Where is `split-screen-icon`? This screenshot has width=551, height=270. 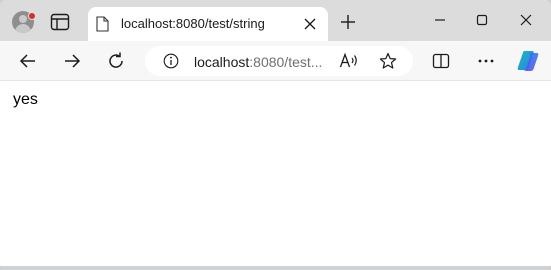
split-screen-icon is located at coordinates (441, 61).